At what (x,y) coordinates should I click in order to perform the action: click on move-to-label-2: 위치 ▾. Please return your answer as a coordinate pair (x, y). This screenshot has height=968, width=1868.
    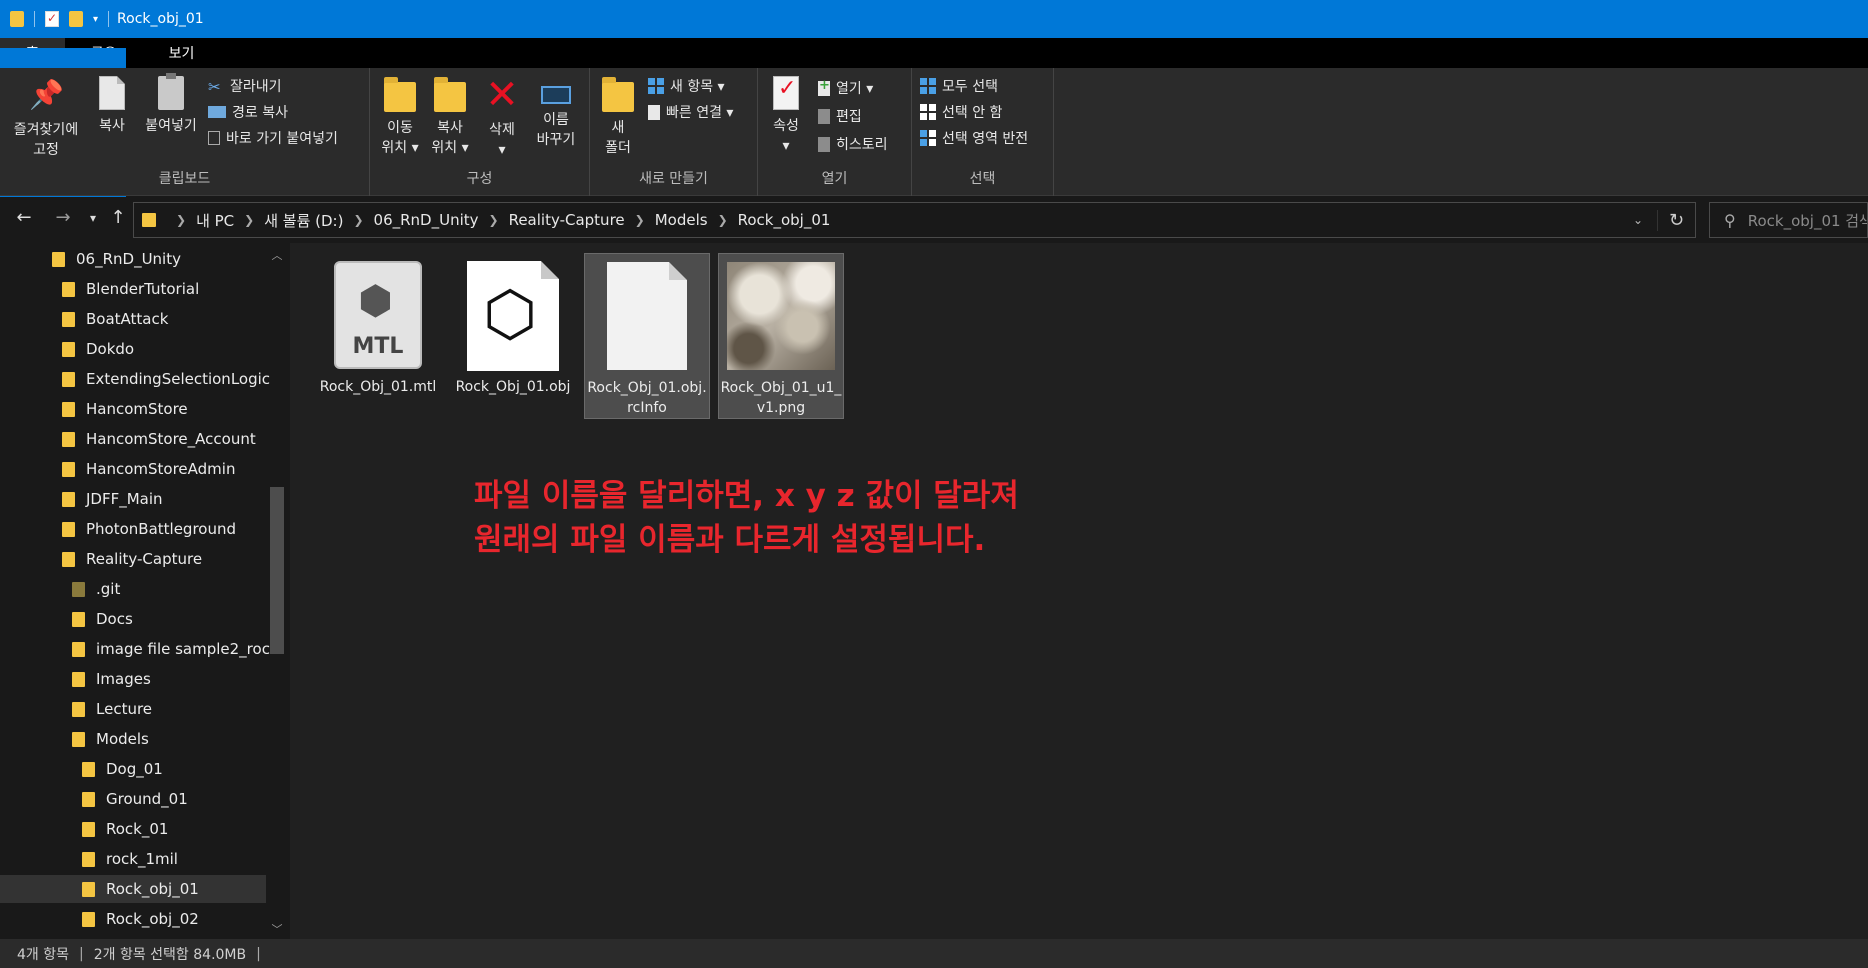
    Looking at the image, I should click on (400, 148).